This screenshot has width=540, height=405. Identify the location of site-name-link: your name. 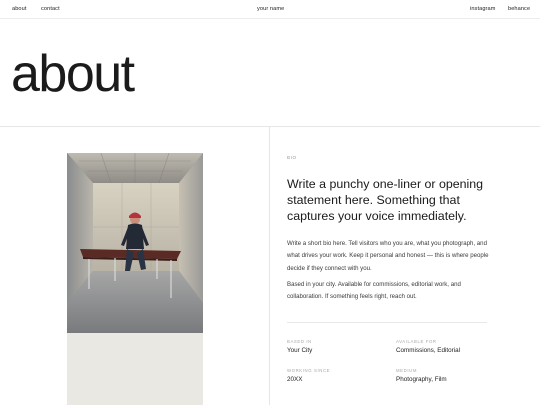
(270, 9).